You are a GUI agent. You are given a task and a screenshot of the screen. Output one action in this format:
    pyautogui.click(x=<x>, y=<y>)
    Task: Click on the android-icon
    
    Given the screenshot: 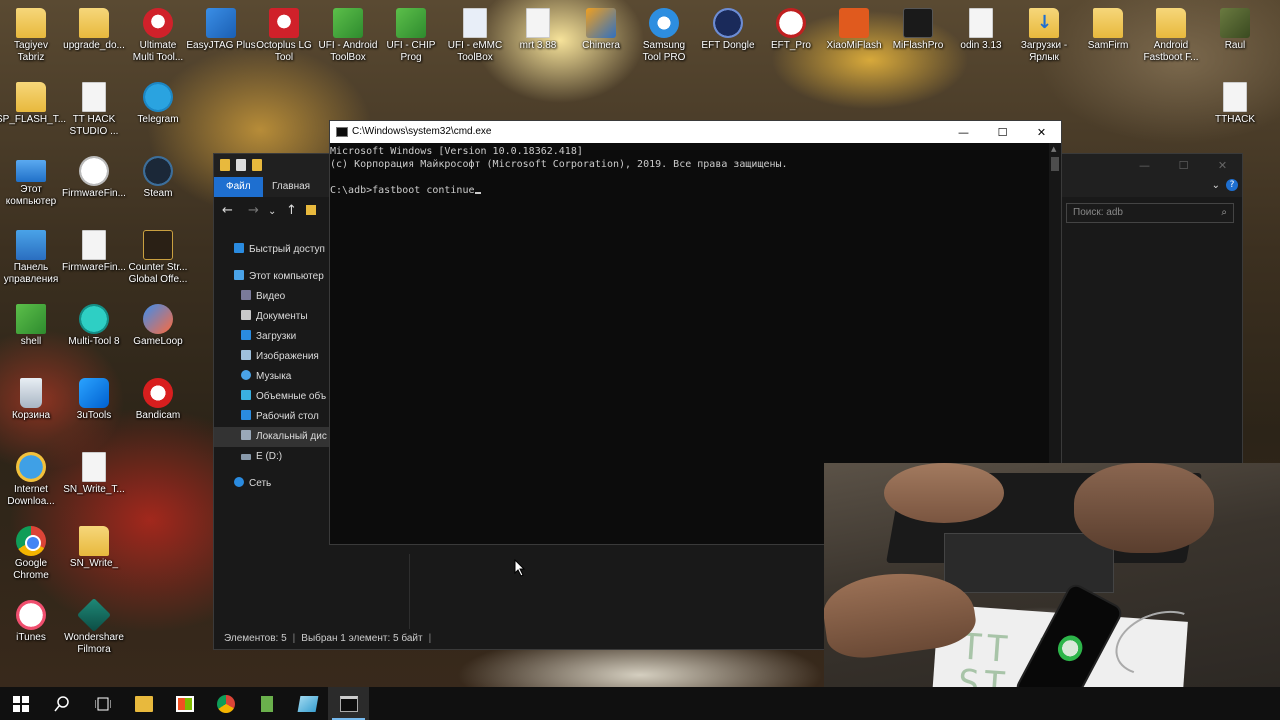 What is the action you would take?
    pyautogui.click(x=348, y=23)
    